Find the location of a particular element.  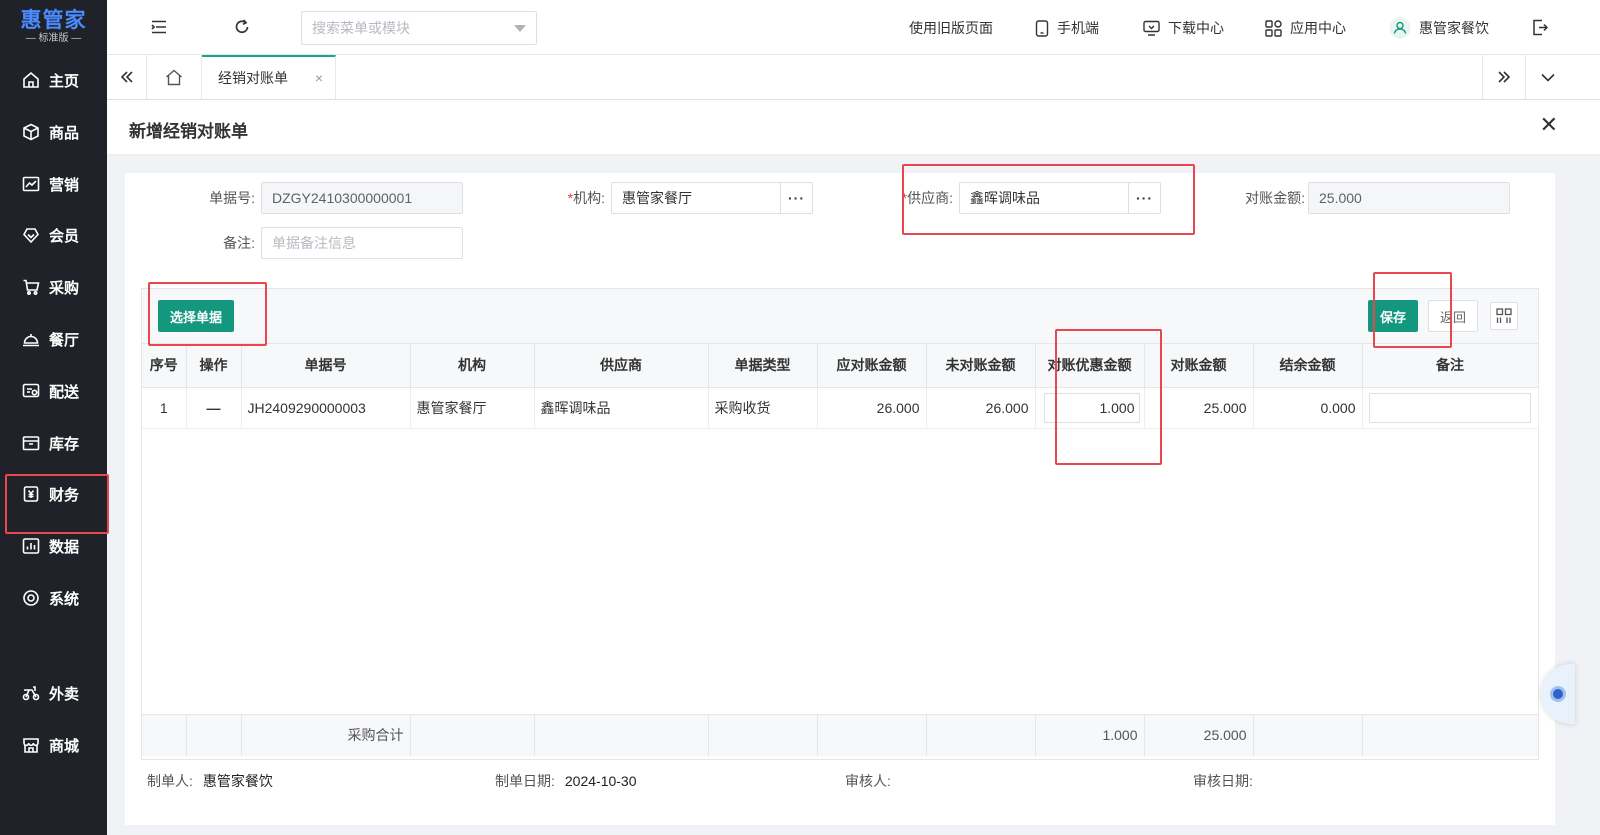

menu-search-input is located at coordinates (407, 28).